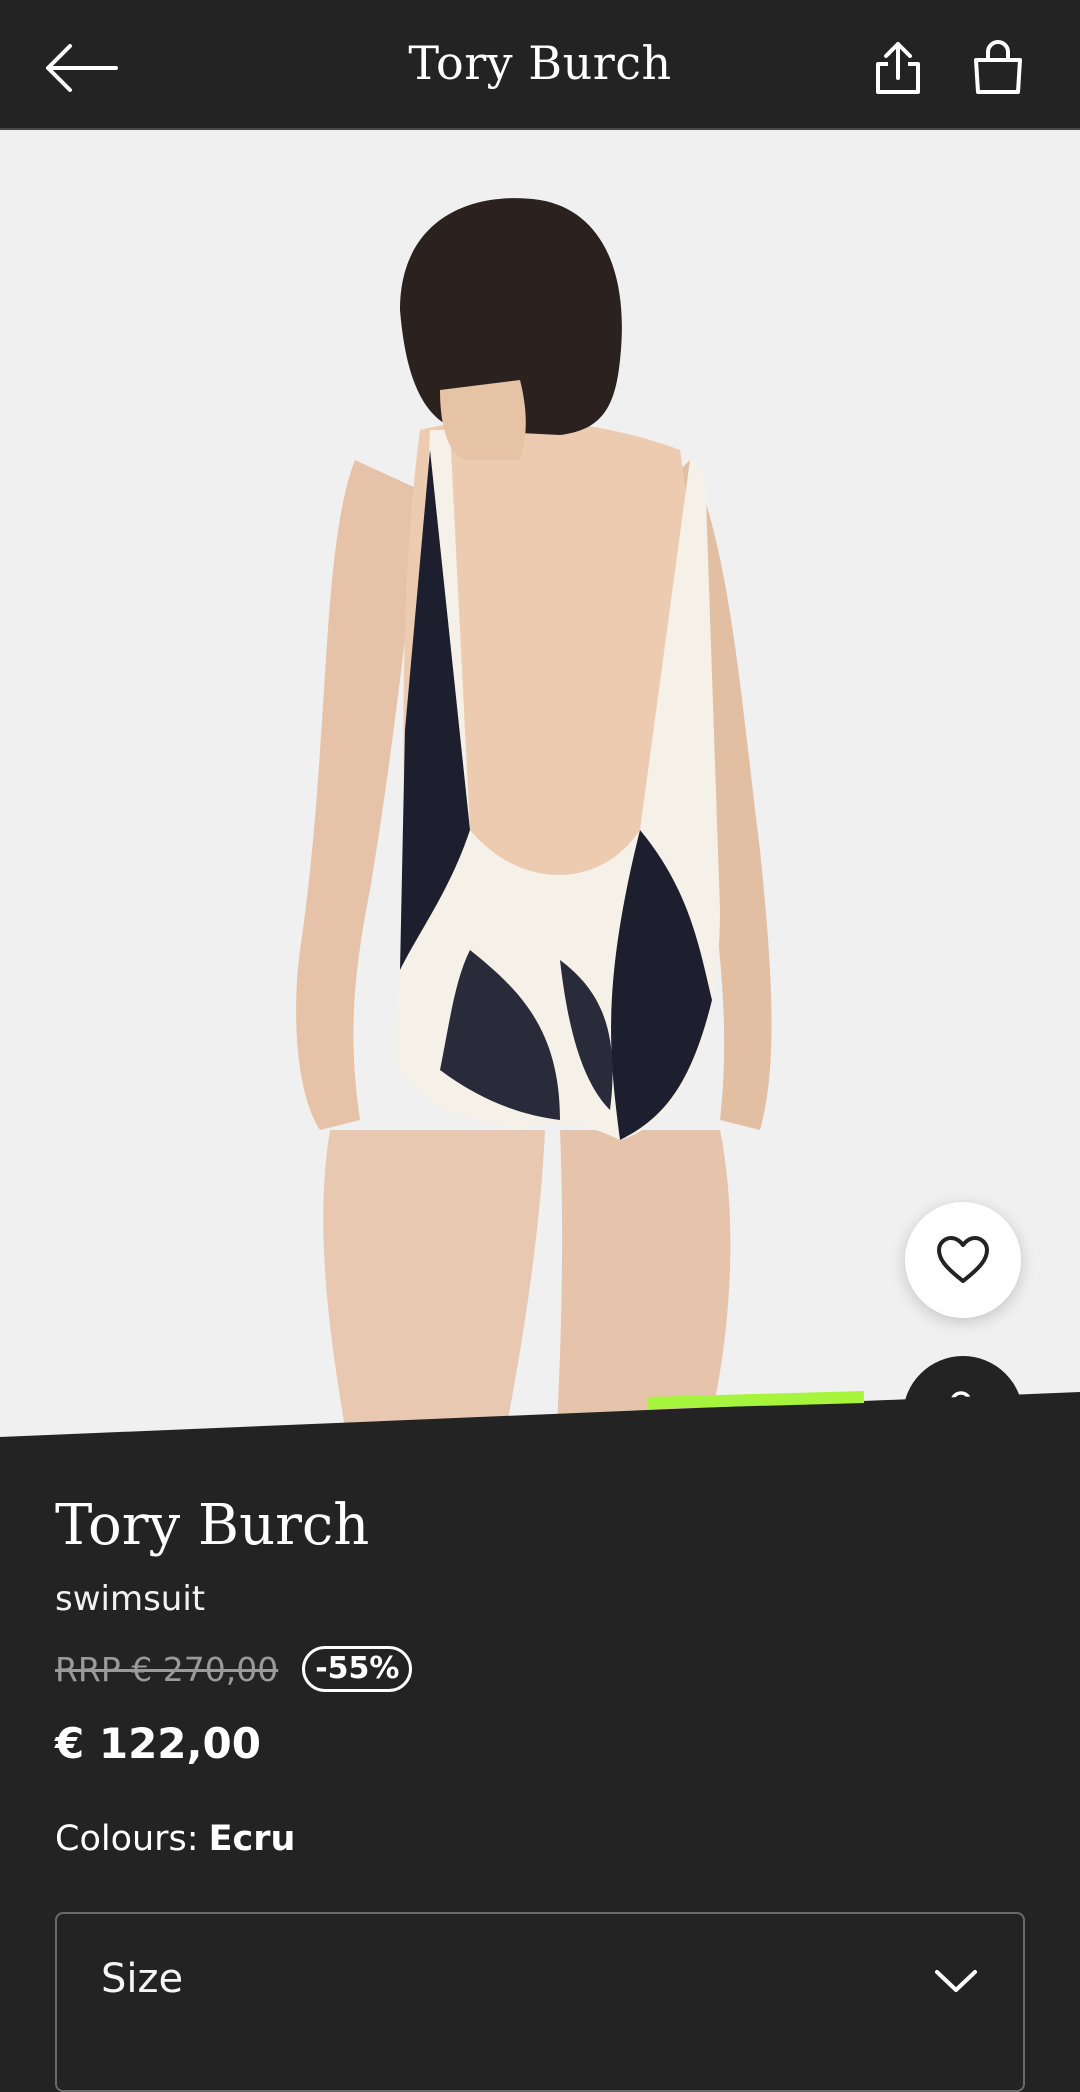  What do you see at coordinates (252, 1839) in the screenshot?
I see `colour-value: Ecru` at bounding box center [252, 1839].